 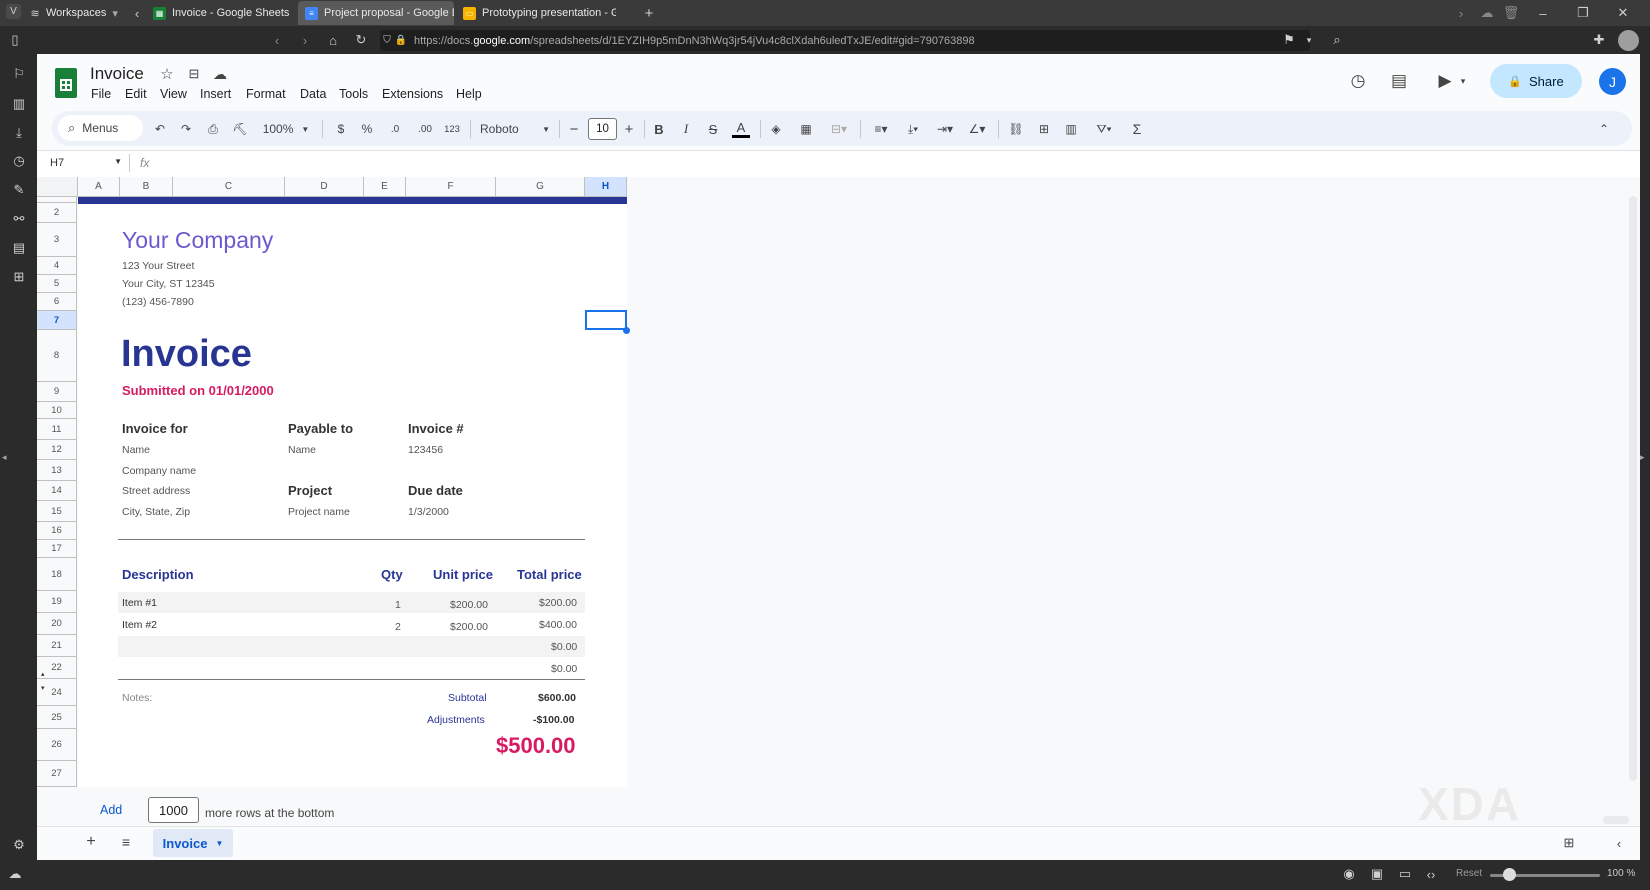 I want to click on menu-help: Help, so click(x=469, y=94).